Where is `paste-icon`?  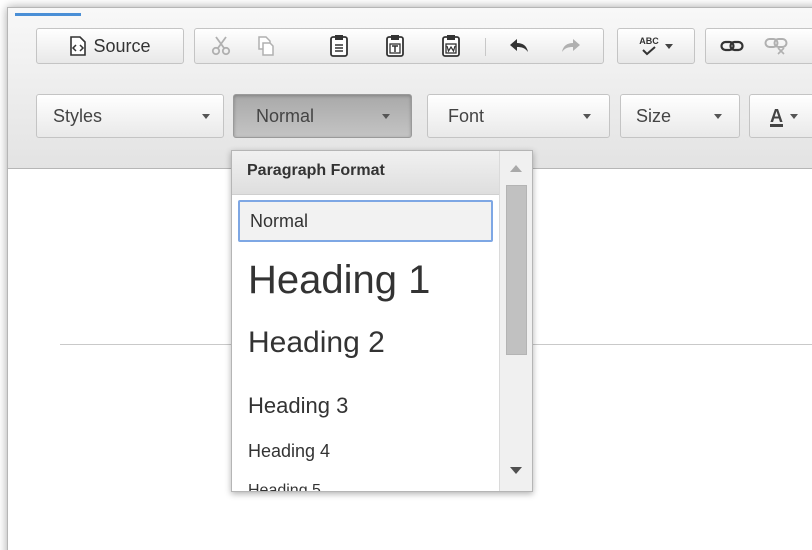 paste-icon is located at coordinates (339, 46).